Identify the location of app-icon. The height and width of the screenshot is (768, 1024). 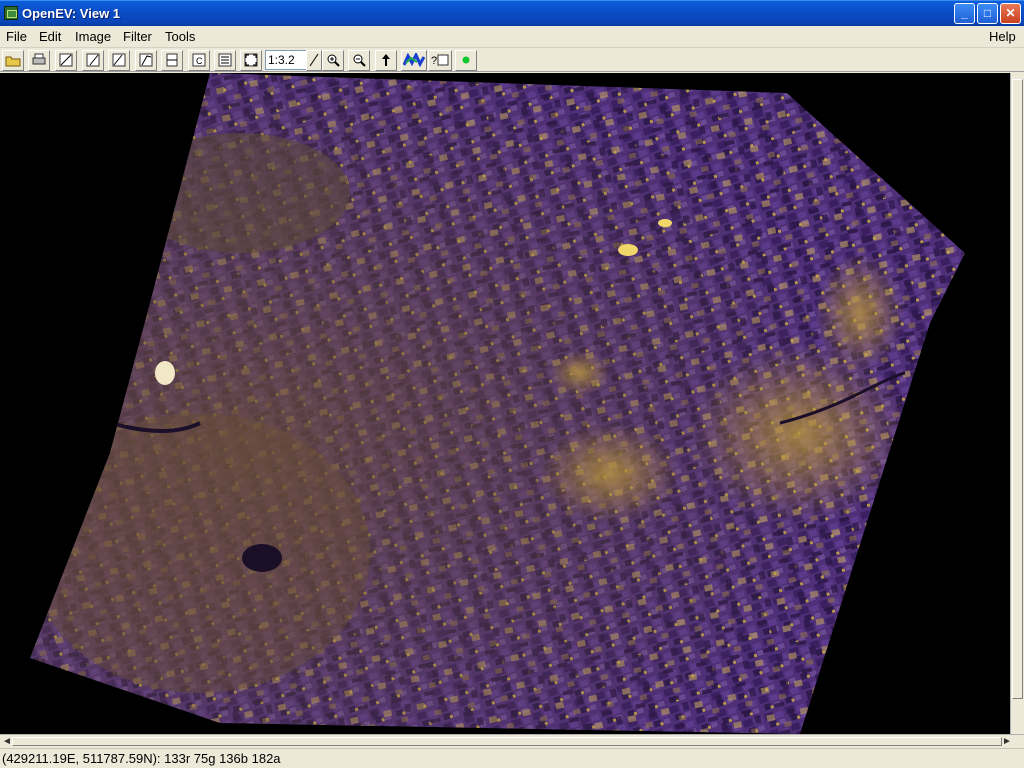
(11, 13).